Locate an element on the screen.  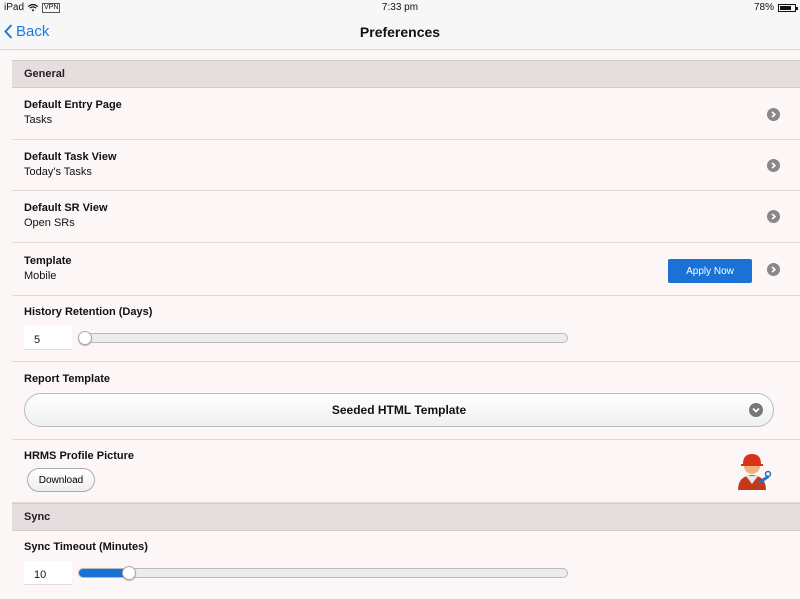
default-sr-view-row: Default SR View Open SRs is located at coordinates (406, 217).